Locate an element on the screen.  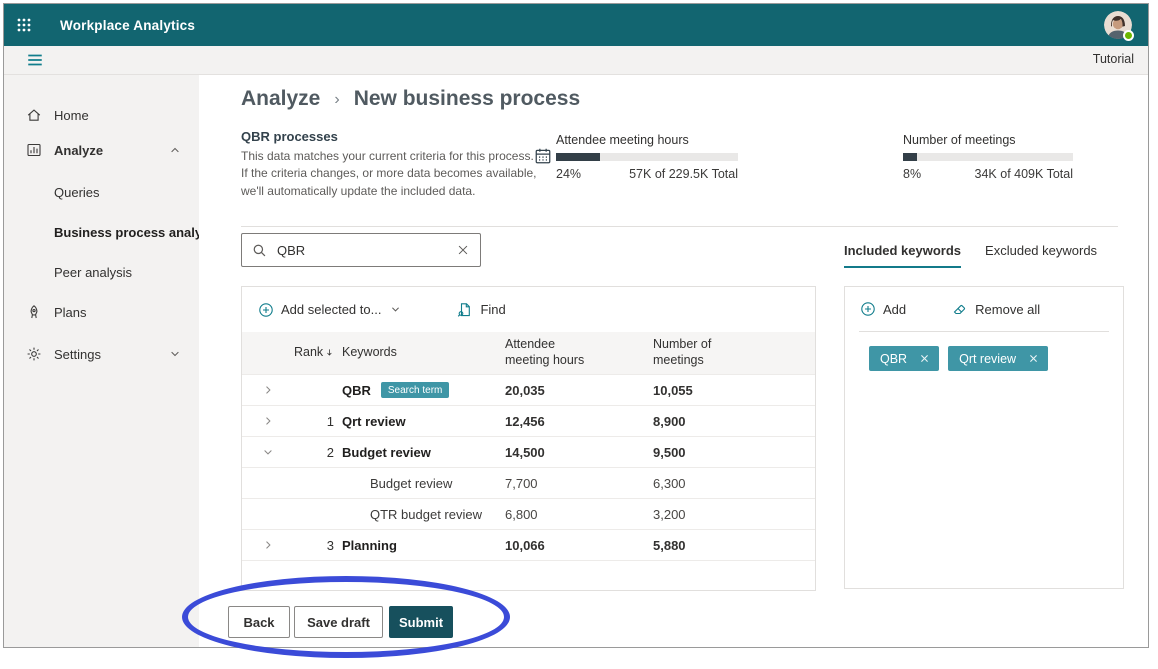
chip-label: QBR is located at coordinates (894, 358).